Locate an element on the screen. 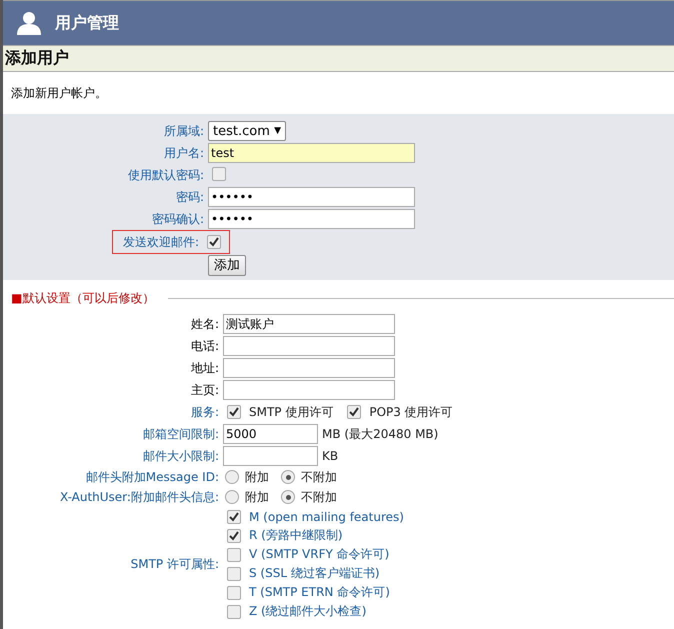  field-label: 地址: is located at coordinates (205, 368).